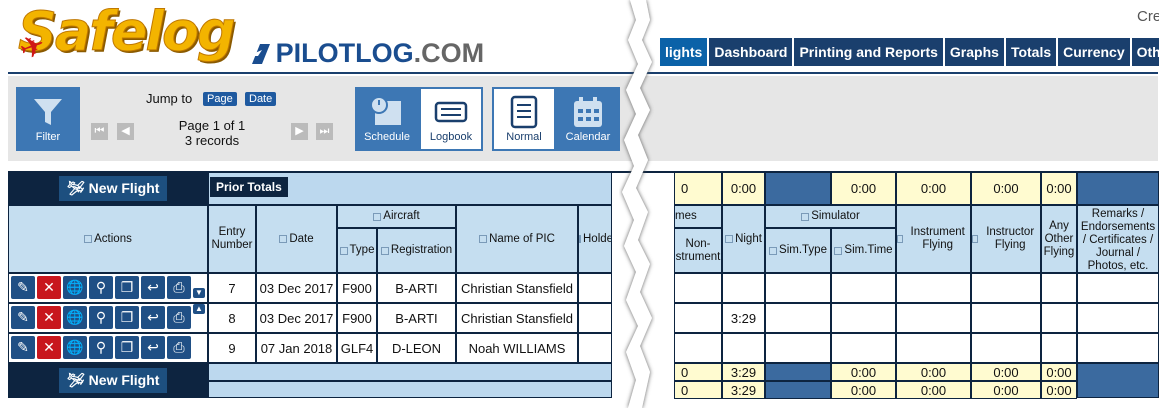 This screenshot has width=1159, height=408. I want to click on type-cell: F900, so click(357, 318).